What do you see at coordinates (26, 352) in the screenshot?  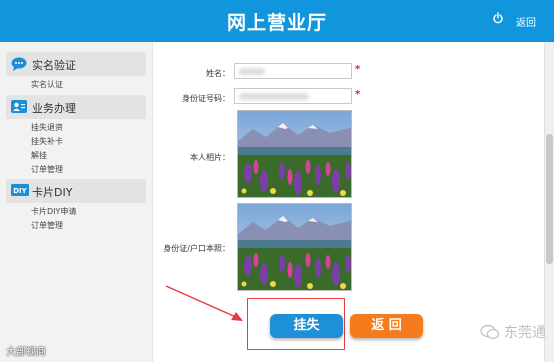 I see `watermark-left: 大部视商` at bounding box center [26, 352].